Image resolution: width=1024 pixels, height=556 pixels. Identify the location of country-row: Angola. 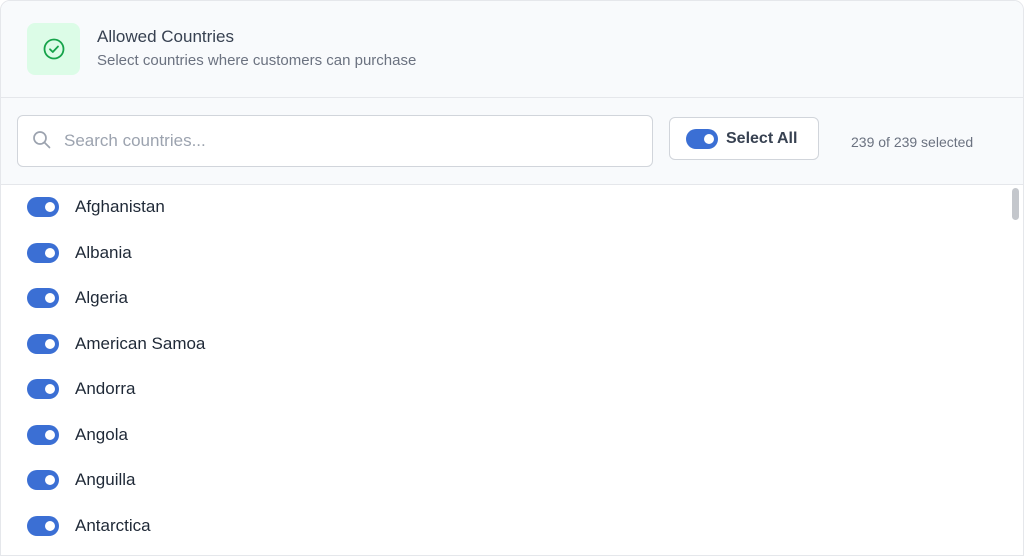
(77, 435).